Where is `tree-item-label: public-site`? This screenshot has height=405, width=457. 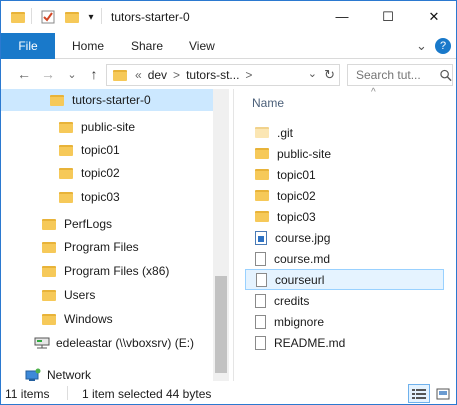
tree-item-label: public-site is located at coordinates (108, 127).